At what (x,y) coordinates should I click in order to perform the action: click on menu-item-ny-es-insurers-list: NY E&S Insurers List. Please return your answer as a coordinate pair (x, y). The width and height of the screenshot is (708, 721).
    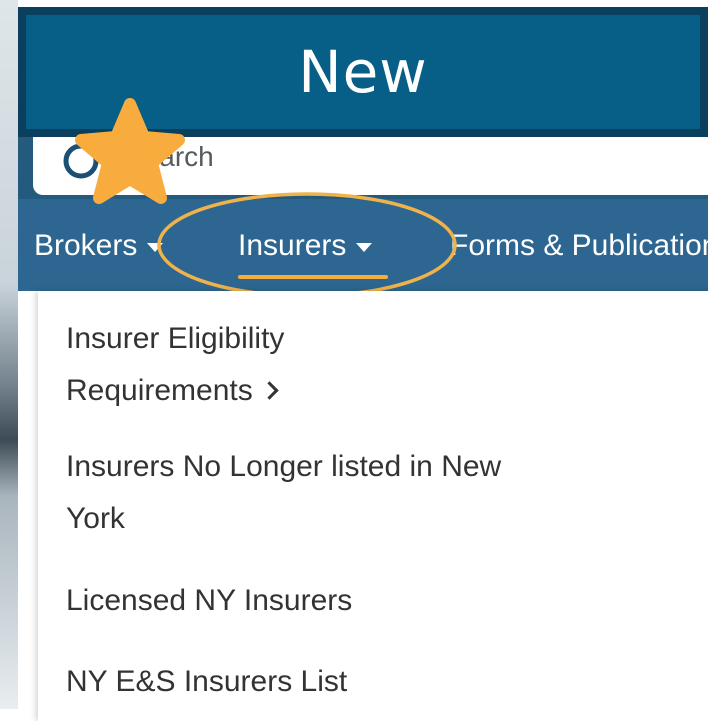
    Looking at the image, I should click on (206, 682).